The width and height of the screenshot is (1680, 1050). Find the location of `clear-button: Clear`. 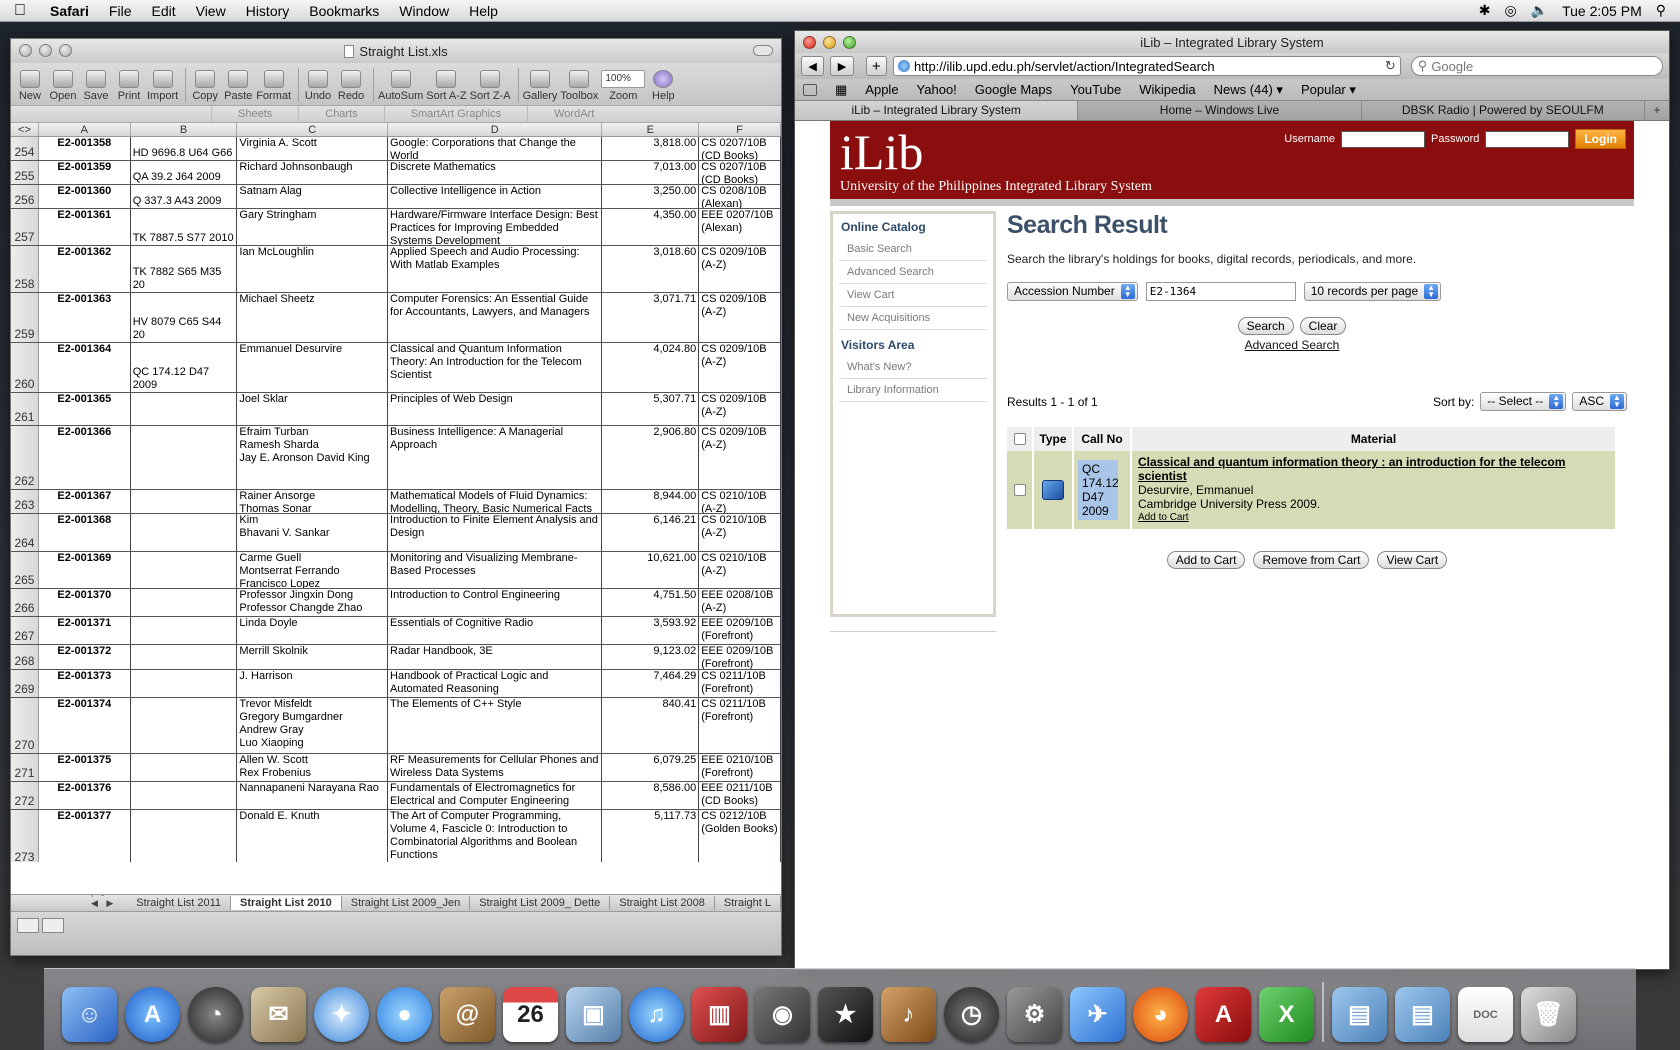

clear-button: Clear is located at coordinates (1323, 326).